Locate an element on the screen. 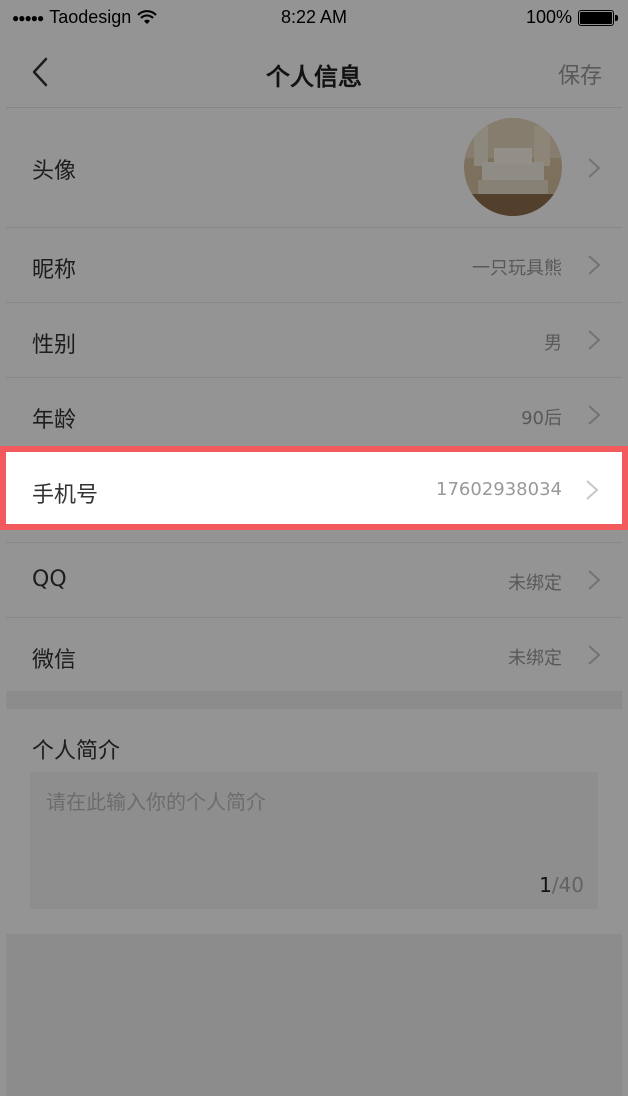 This screenshot has width=628, height=1096. gender-value: 男 is located at coordinates (553, 343).